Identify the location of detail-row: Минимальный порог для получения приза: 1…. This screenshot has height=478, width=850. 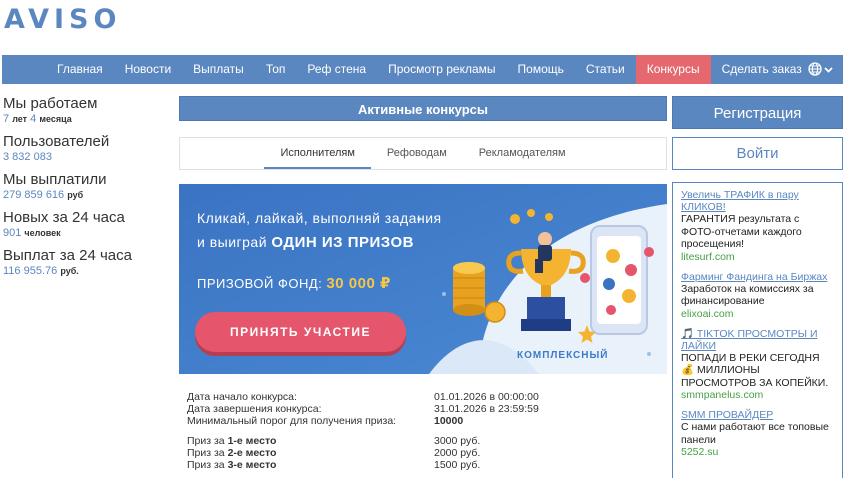
(422, 421).